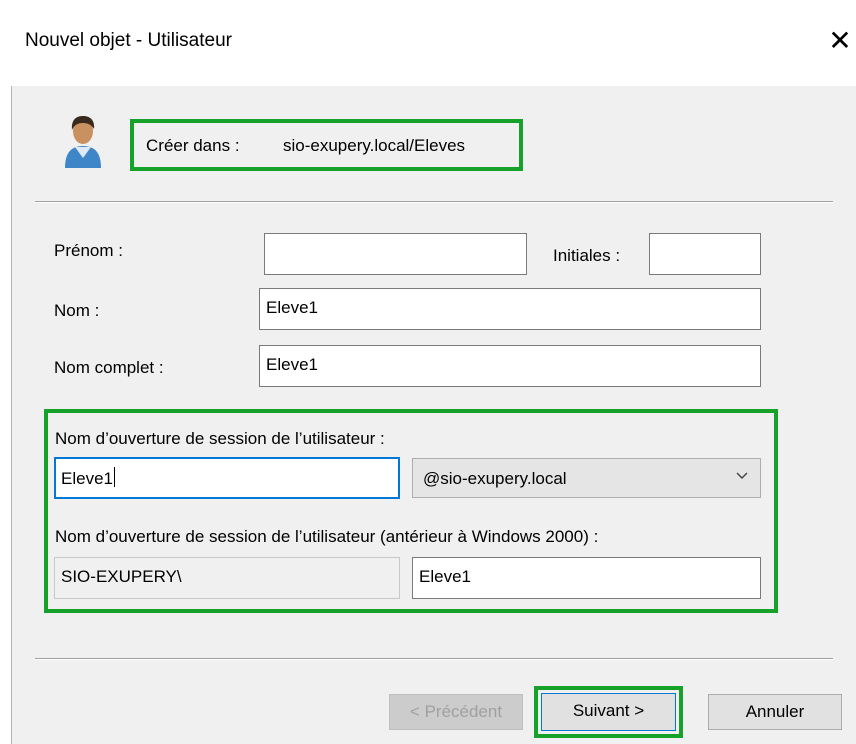 Image resolution: width=856 pixels, height=744 pixels. I want to click on legacy-logon-field: Eleve1, so click(586, 578).